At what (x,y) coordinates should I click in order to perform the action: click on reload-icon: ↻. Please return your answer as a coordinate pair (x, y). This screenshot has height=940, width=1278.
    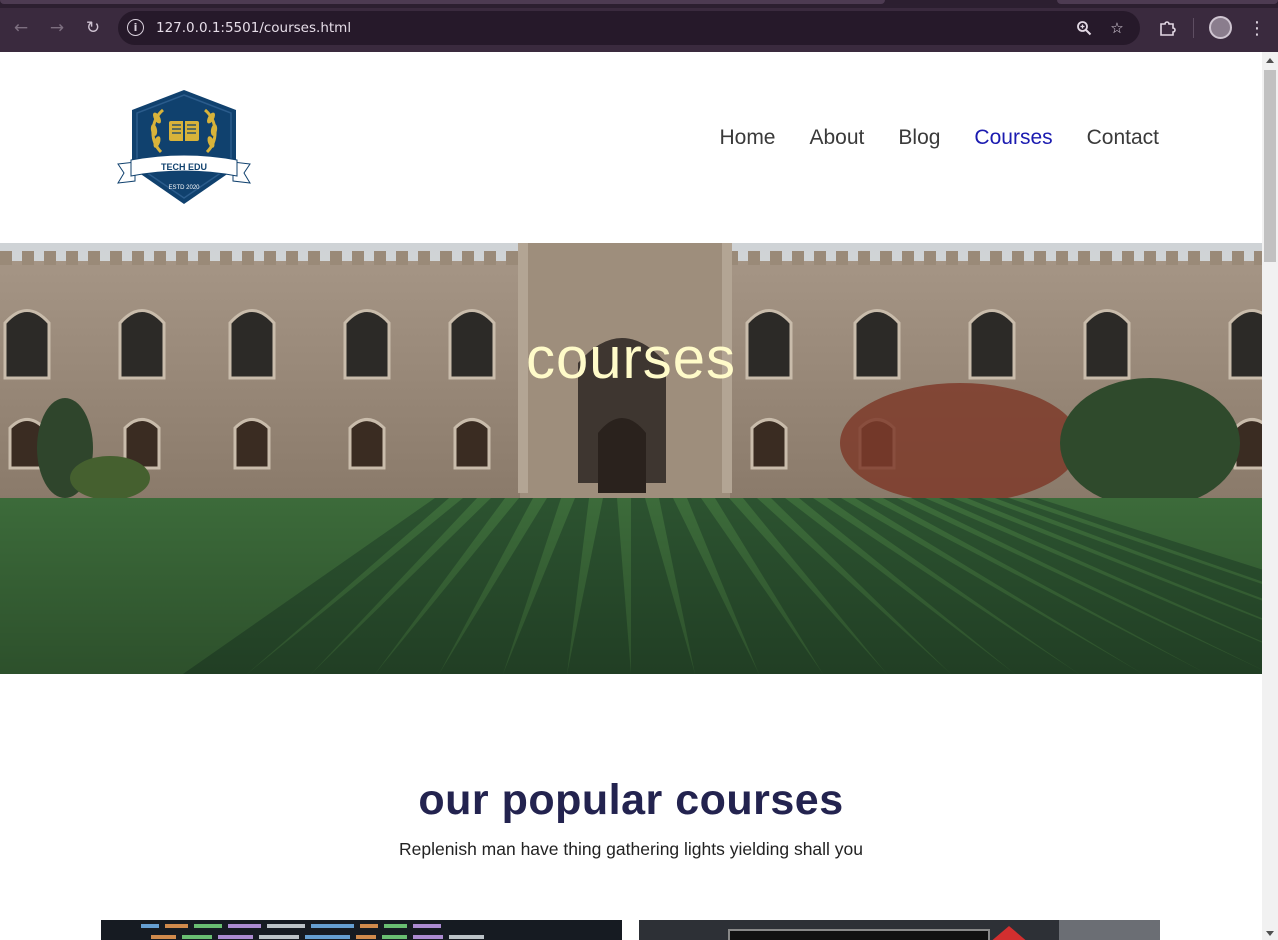
    Looking at the image, I should click on (93, 28).